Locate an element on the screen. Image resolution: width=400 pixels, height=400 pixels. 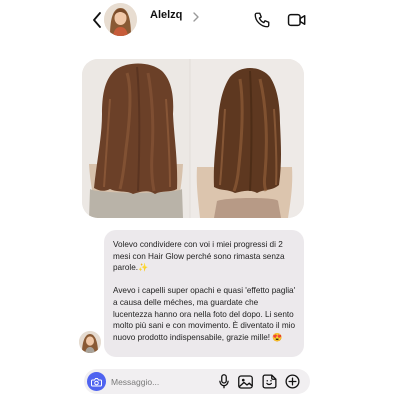
camera-icon is located at coordinates (96, 381).